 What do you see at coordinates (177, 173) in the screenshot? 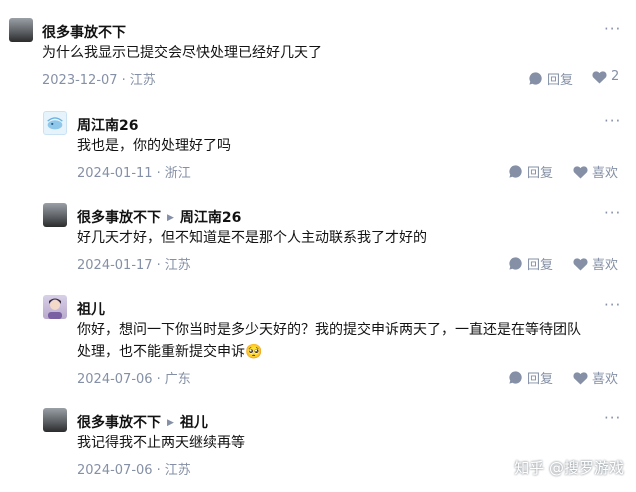
I see `comment-location: 浙江` at bounding box center [177, 173].